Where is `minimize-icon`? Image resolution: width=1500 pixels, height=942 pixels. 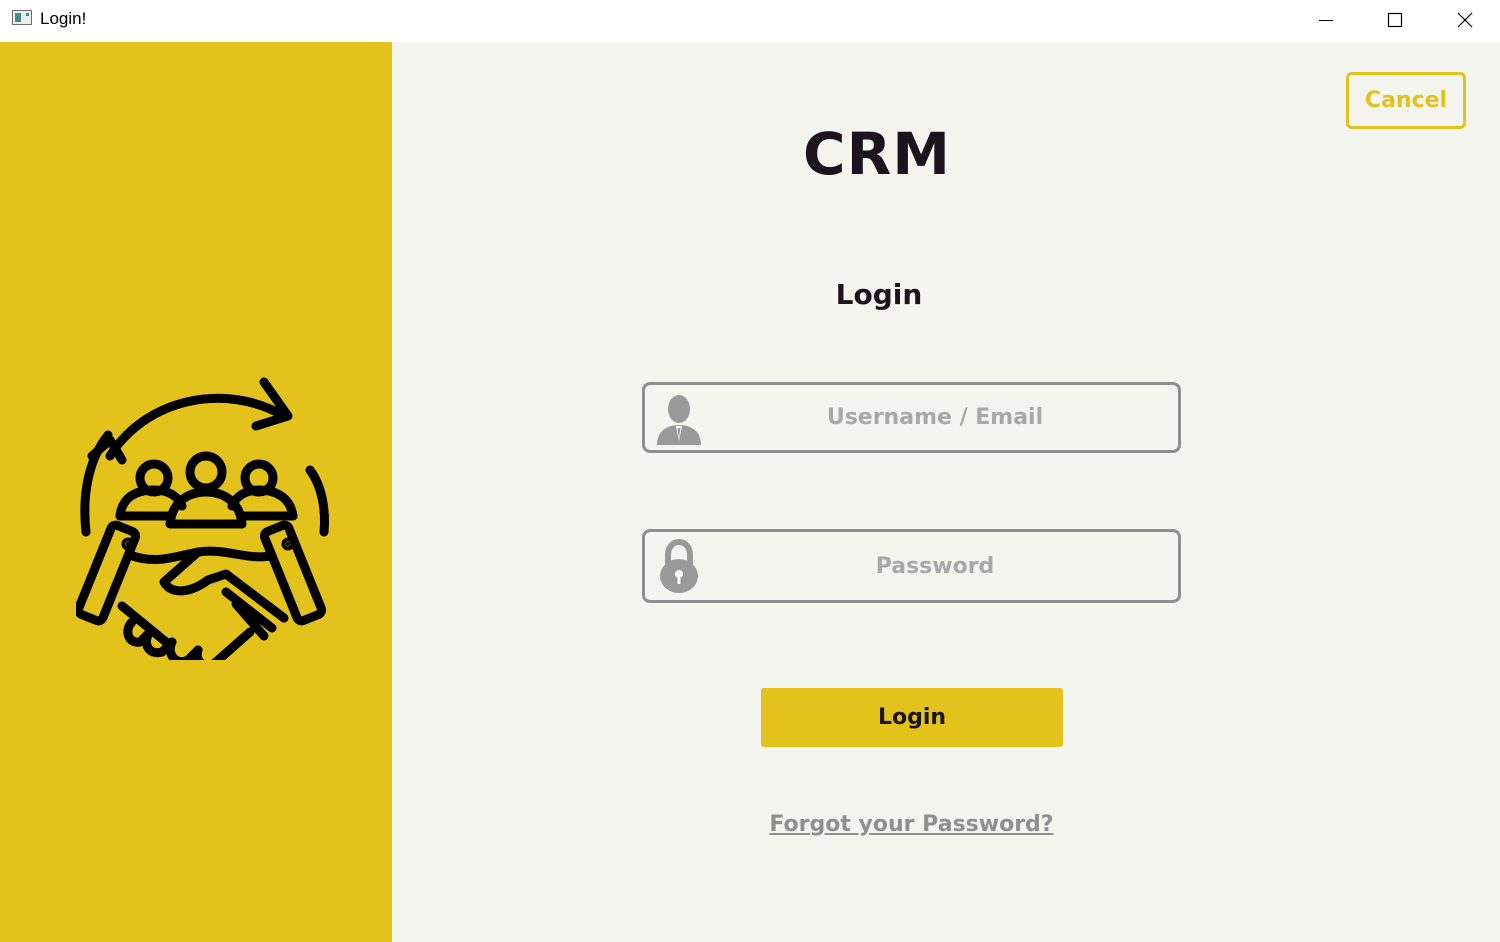 minimize-icon is located at coordinates (1326, 20).